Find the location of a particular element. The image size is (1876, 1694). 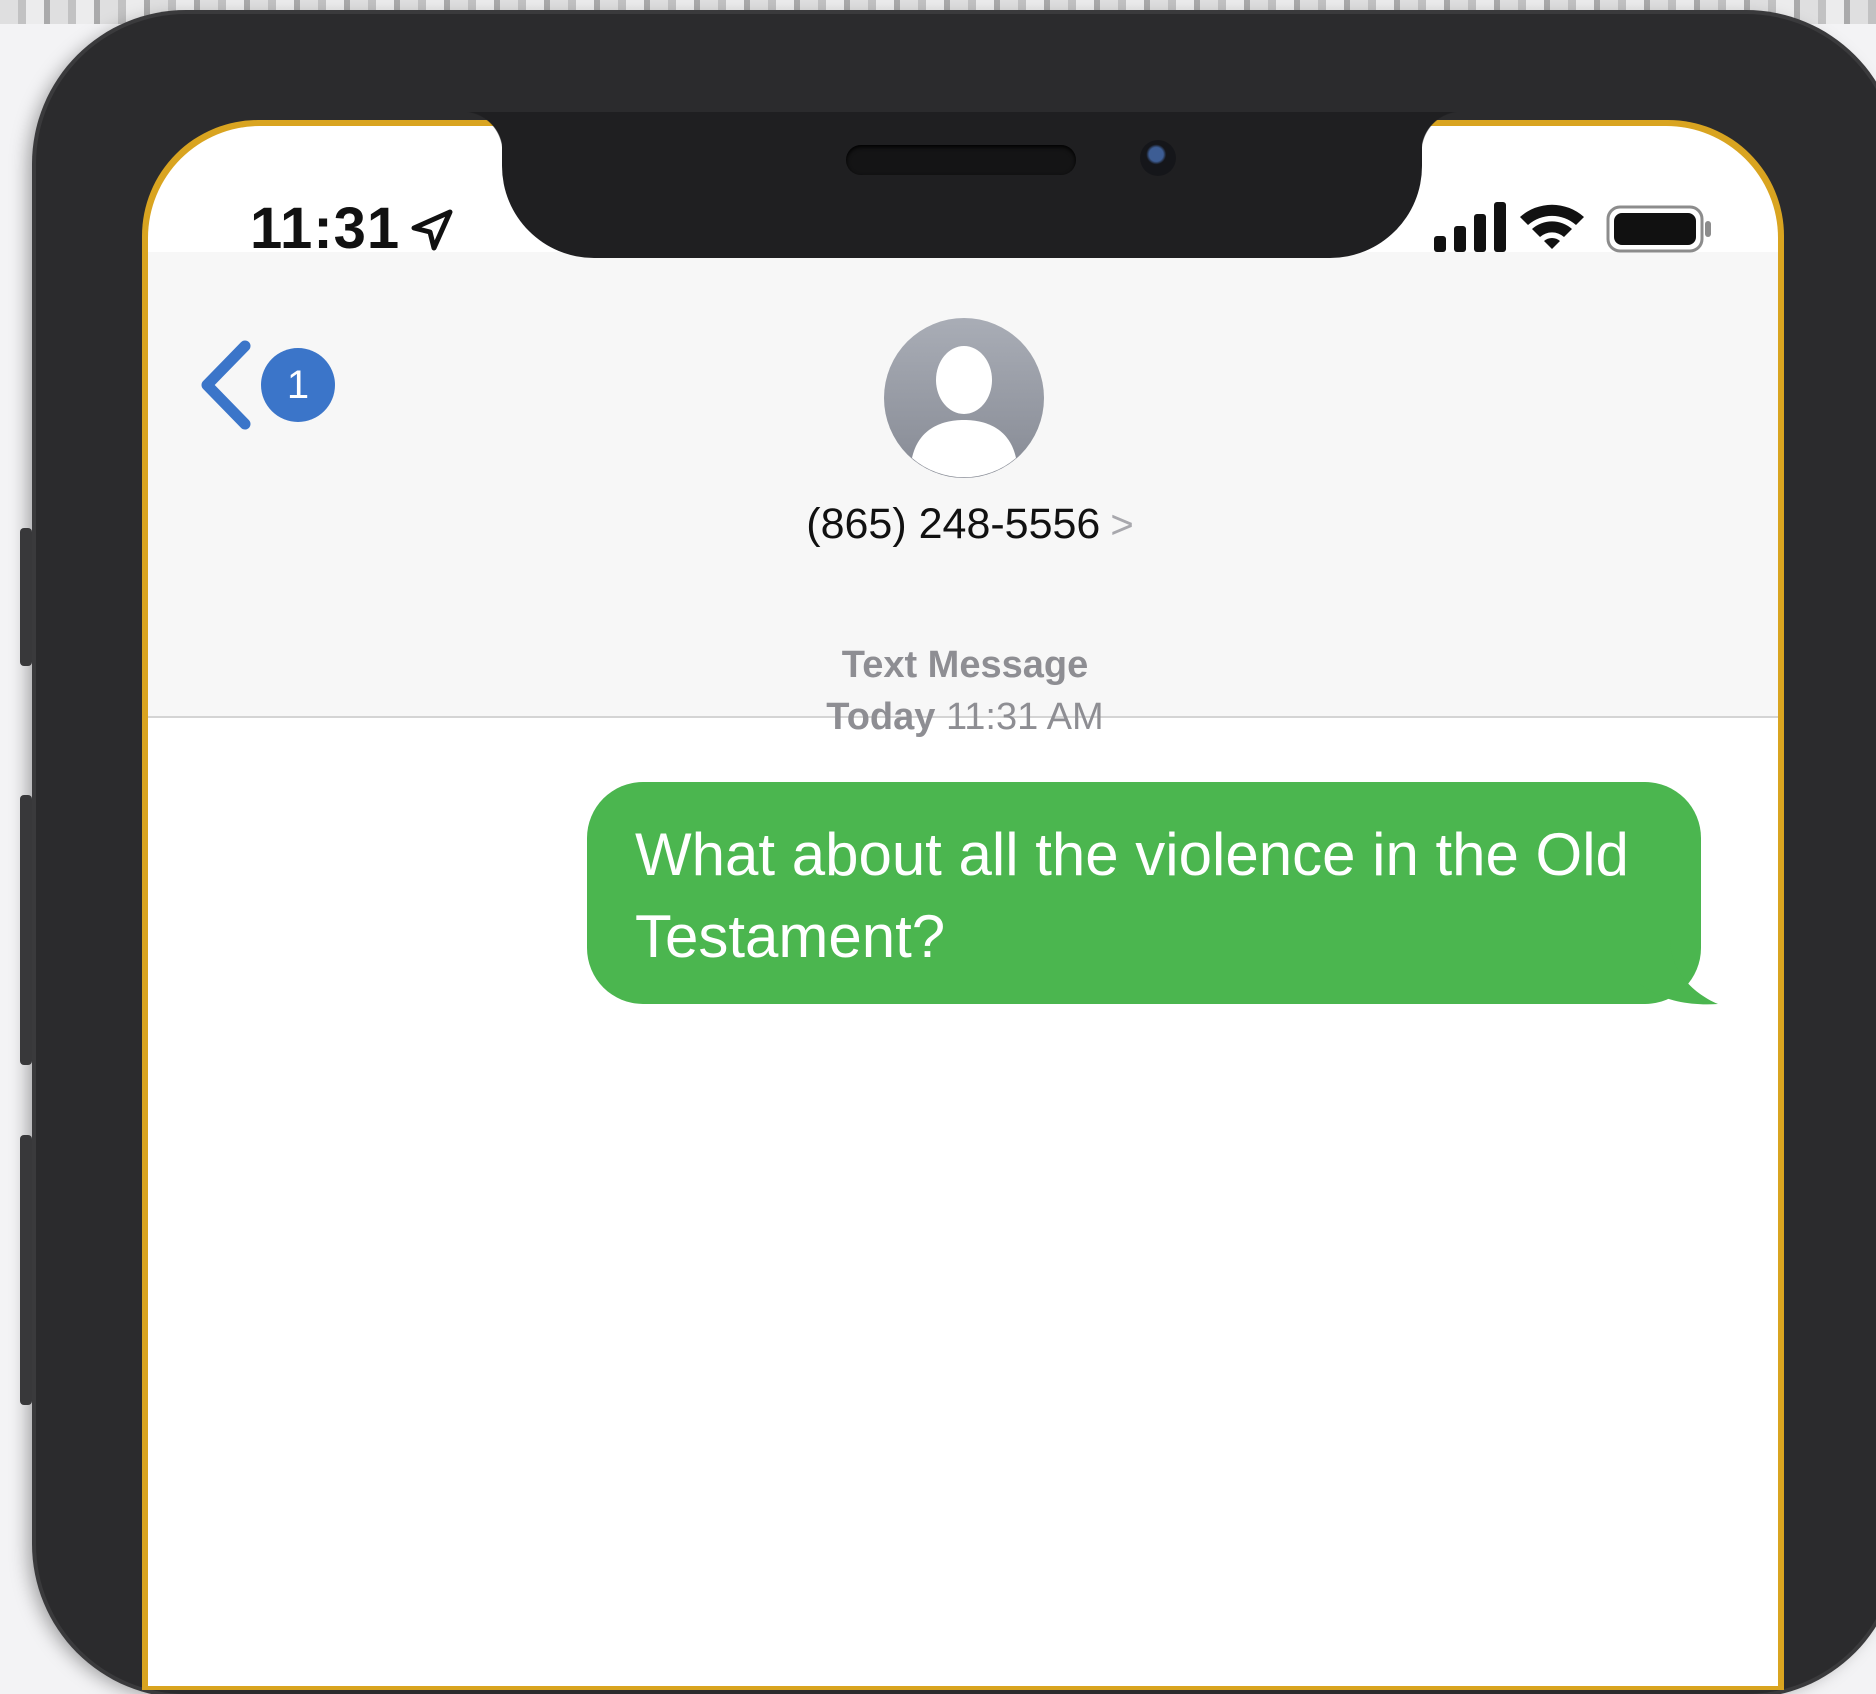

message-timestamp: Today 11:31 AM is located at coordinates (965, 717).